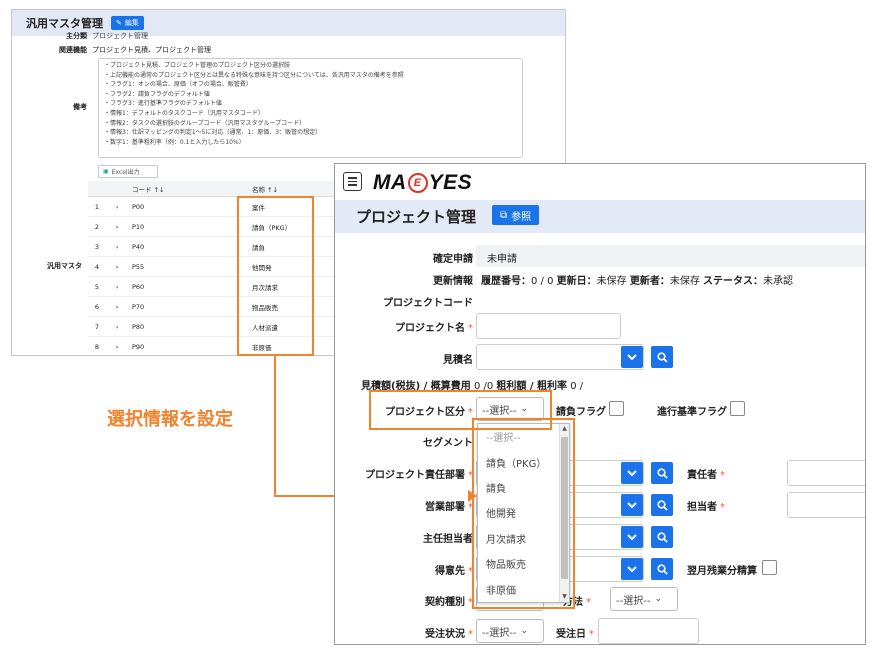 Image resolution: width=874 pixels, height=657 pixels. I want to click on connector-line, so click(275, 426).